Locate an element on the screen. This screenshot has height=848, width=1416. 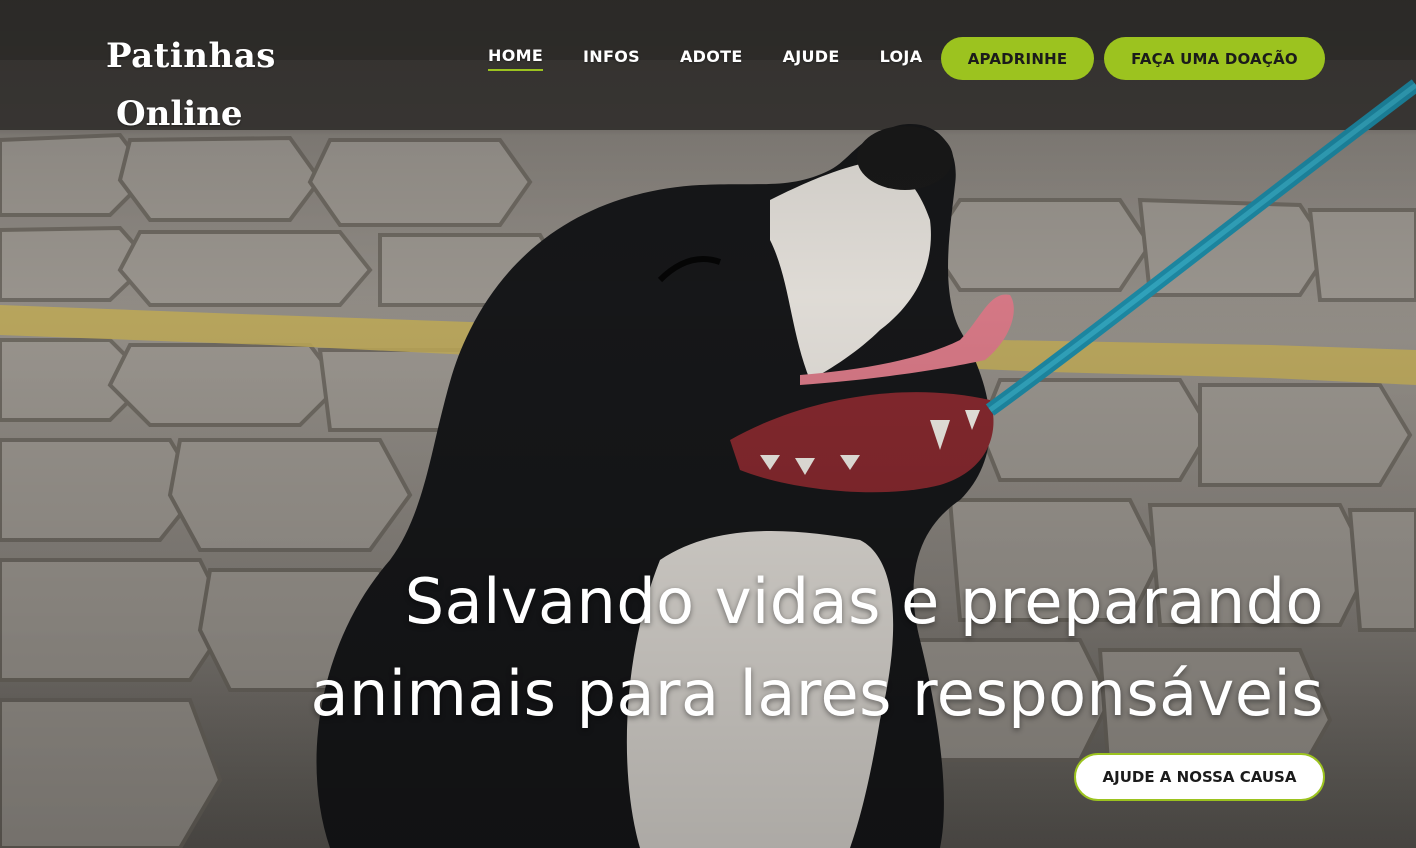
nav-item-adote: ADOTE is located at coordinates (711, 58).